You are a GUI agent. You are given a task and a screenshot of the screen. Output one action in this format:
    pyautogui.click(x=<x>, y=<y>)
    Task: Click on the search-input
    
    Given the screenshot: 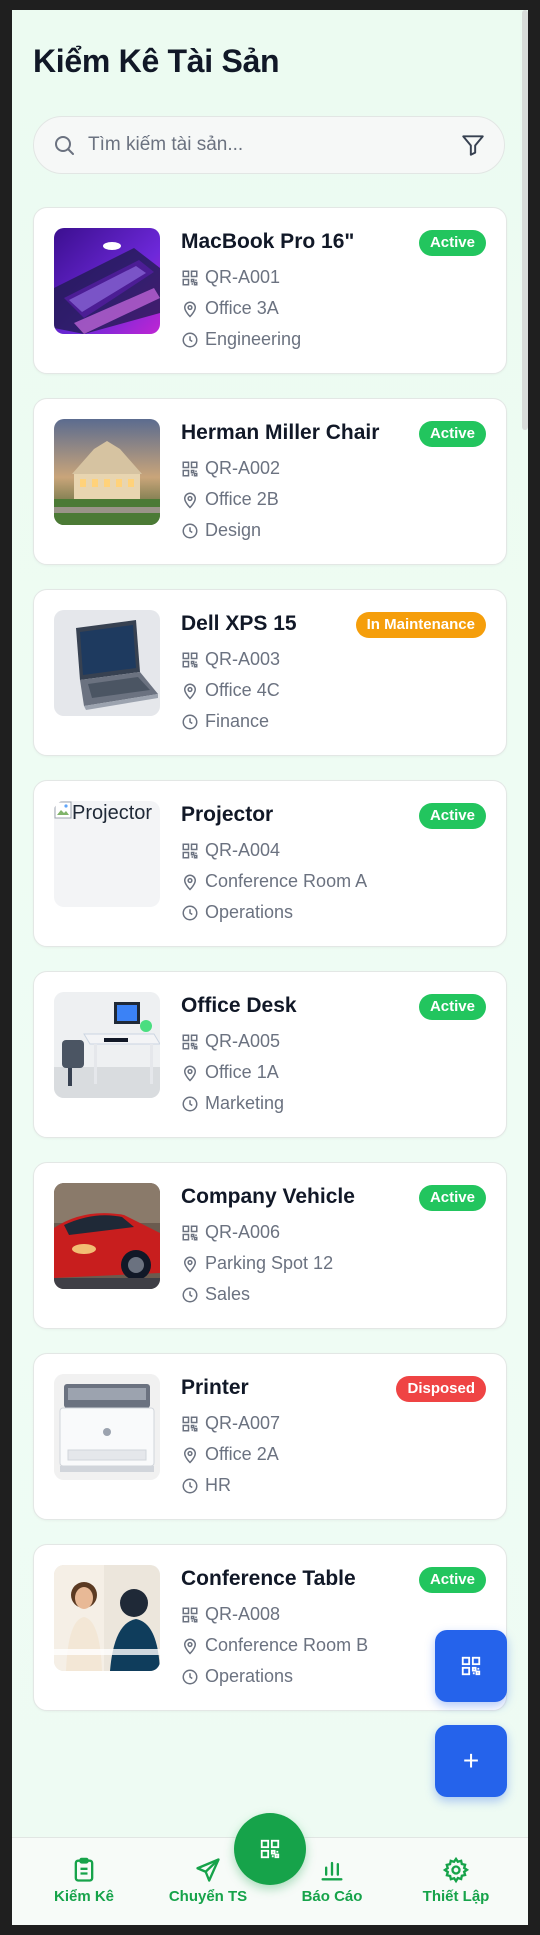 What is the action you would take?
    pyautogui.click(x=273, y=145)
    